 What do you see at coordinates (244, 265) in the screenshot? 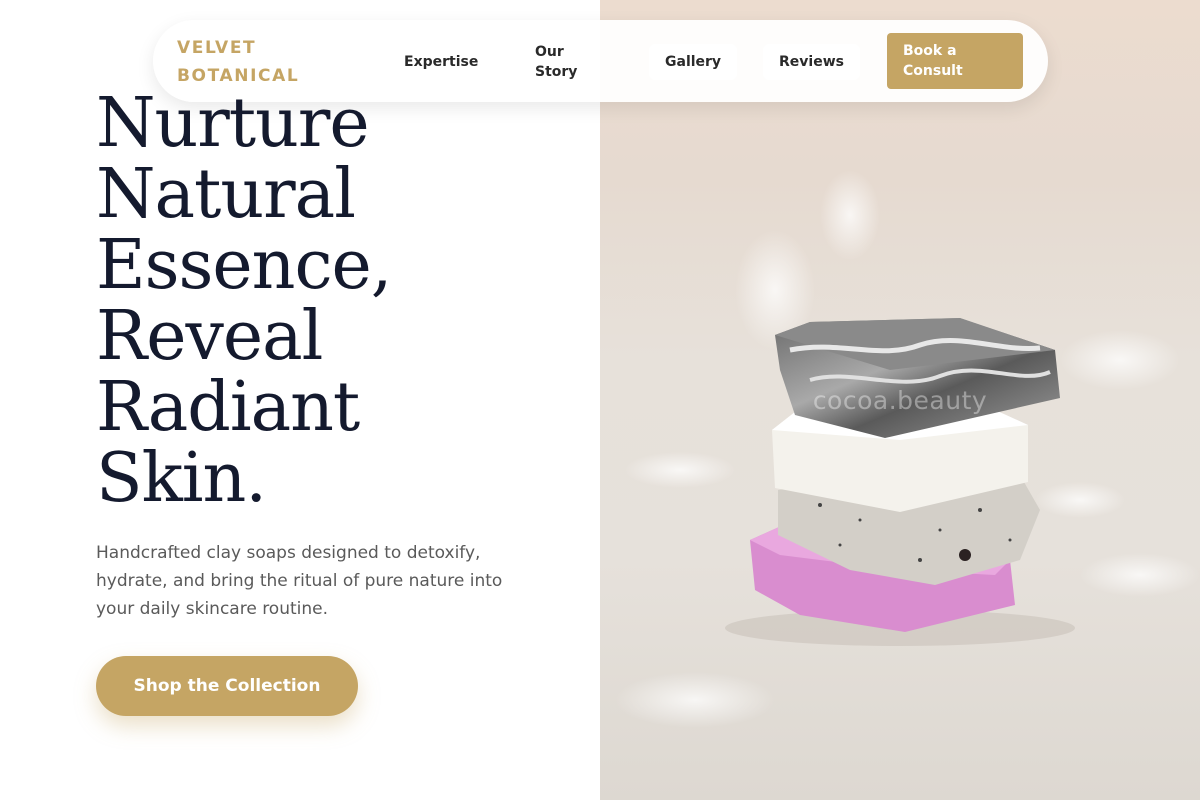
I see `headline-line: Essence,` at bounding box center [244, 265].